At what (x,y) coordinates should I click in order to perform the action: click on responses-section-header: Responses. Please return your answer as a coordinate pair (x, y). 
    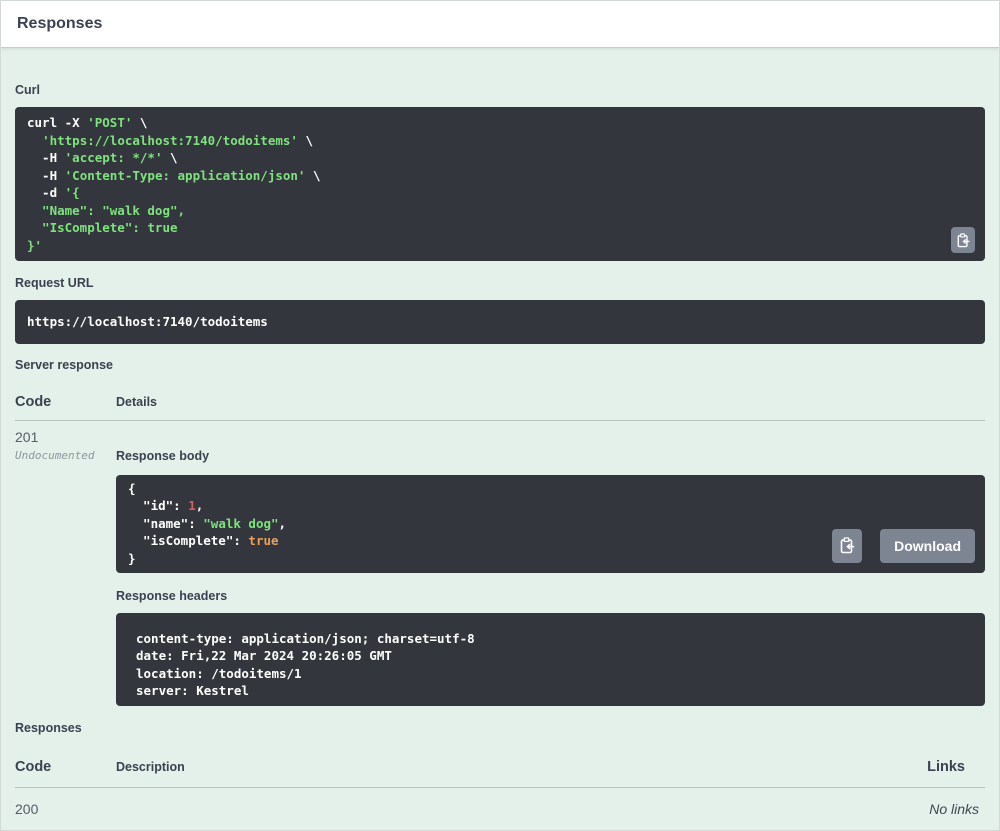
    Looking at the image, I should click on (500, 24).